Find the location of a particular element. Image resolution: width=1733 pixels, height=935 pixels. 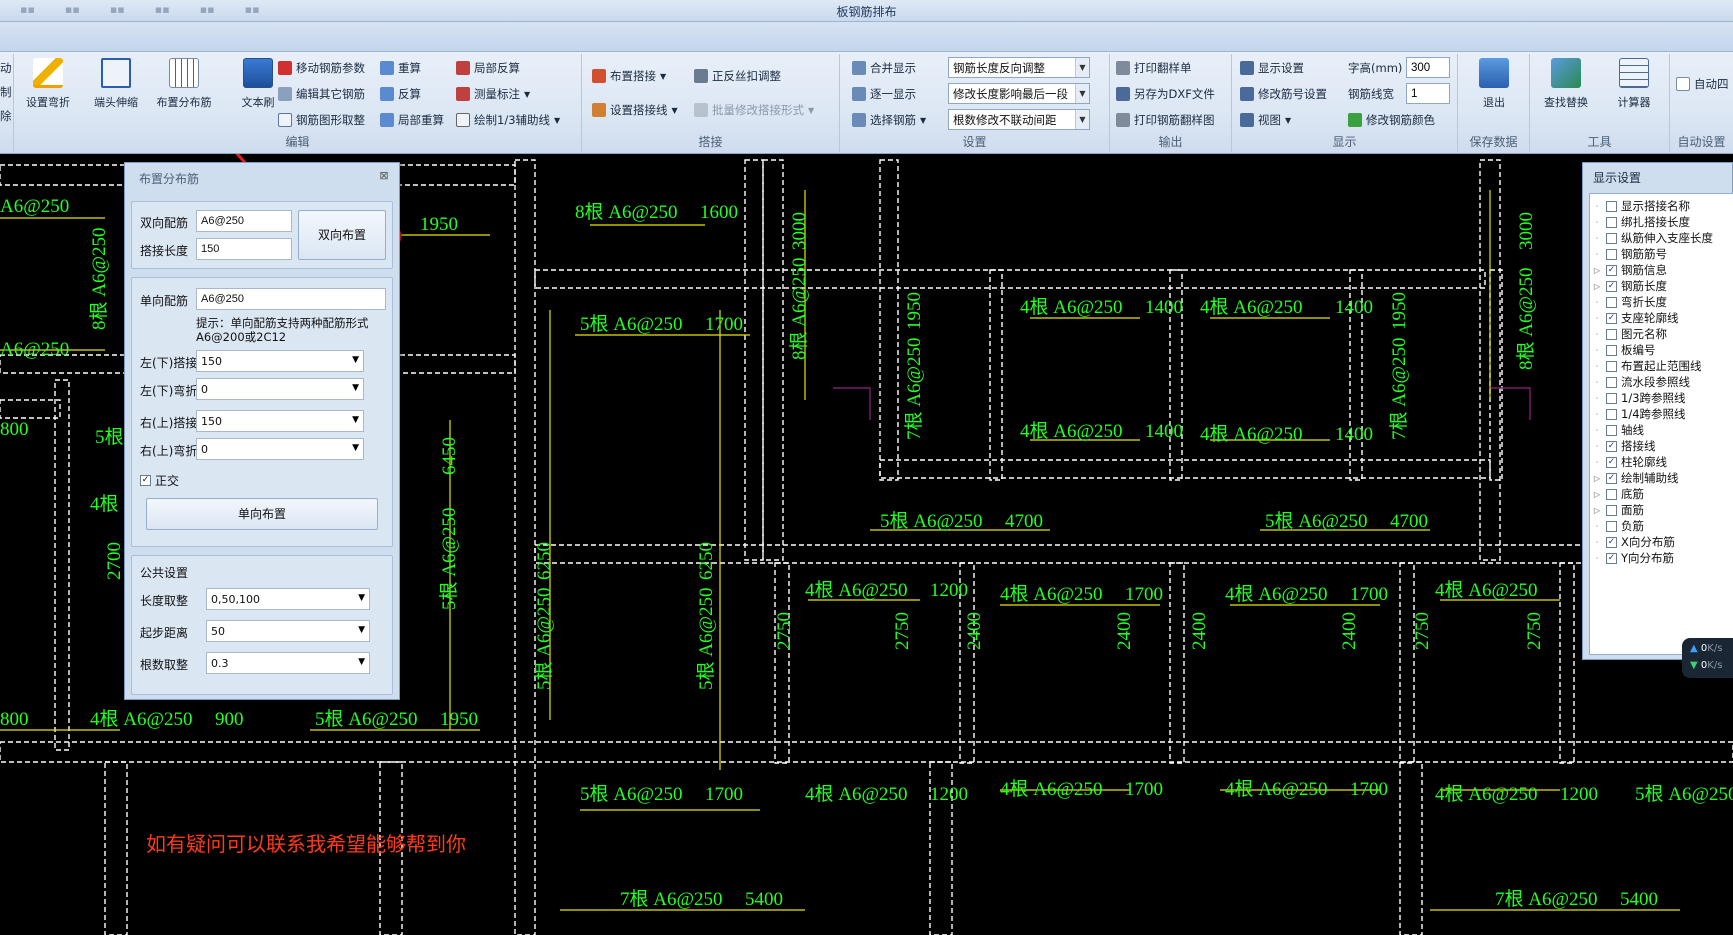

adjust-wire-button: 正反丝扣调整 is located at coordinates (737, 76).